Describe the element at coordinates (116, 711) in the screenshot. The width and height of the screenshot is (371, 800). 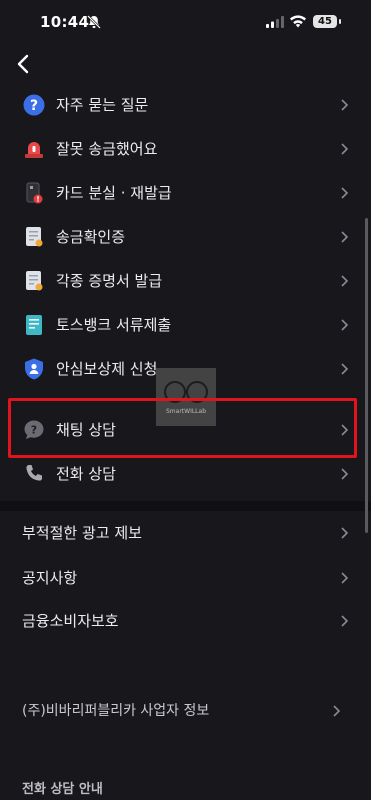
I see `company-info-label: (주)비바리퍼블리카 사업자 정보` at that location.